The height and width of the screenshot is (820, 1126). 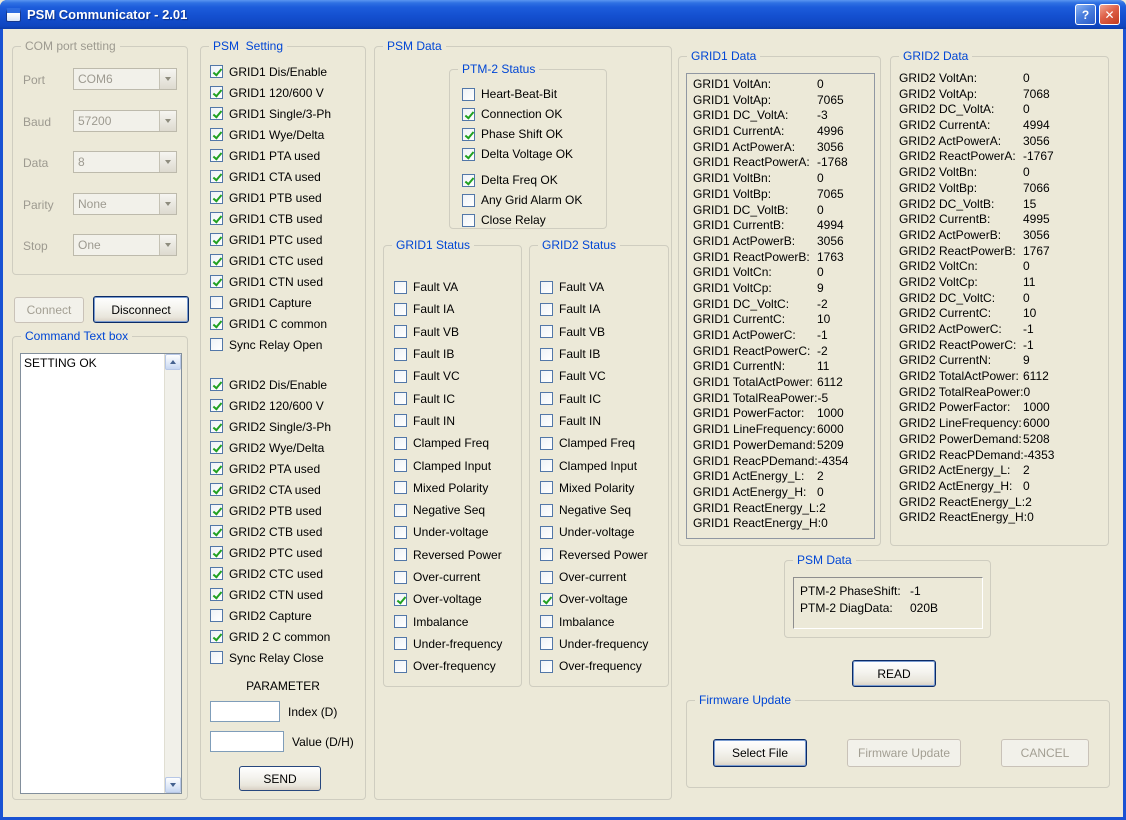 I want to click on checkbox-row: Fault IC, so click(x=594, y=398).